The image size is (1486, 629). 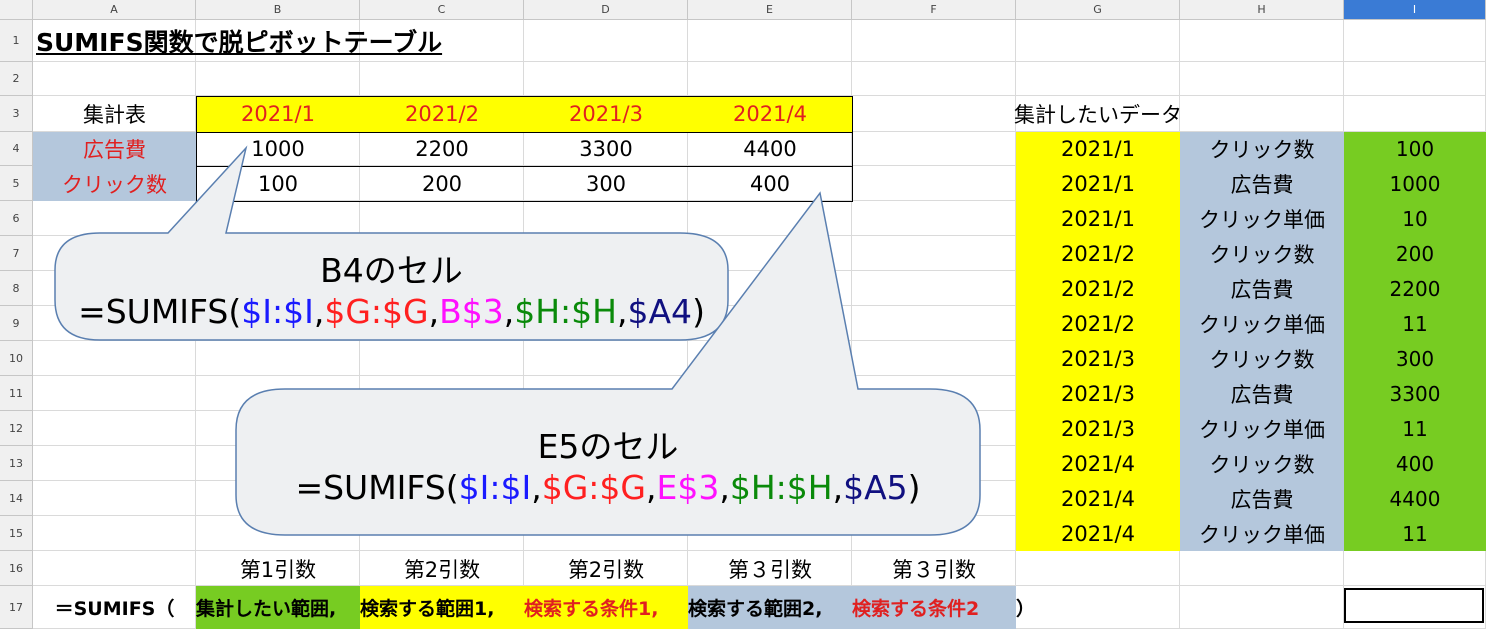 What do you see at coordinates (442, 10) in the screenshot?
I see `column-header-C: C` at bounding box center [442, 10].